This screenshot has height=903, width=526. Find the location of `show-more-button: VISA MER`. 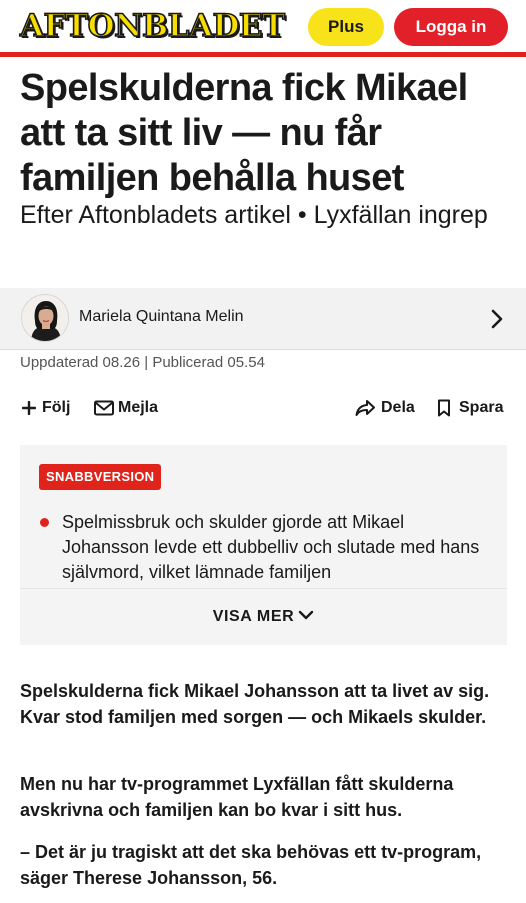

show-more-button: VISA MER is located at coordinates (263, 617).